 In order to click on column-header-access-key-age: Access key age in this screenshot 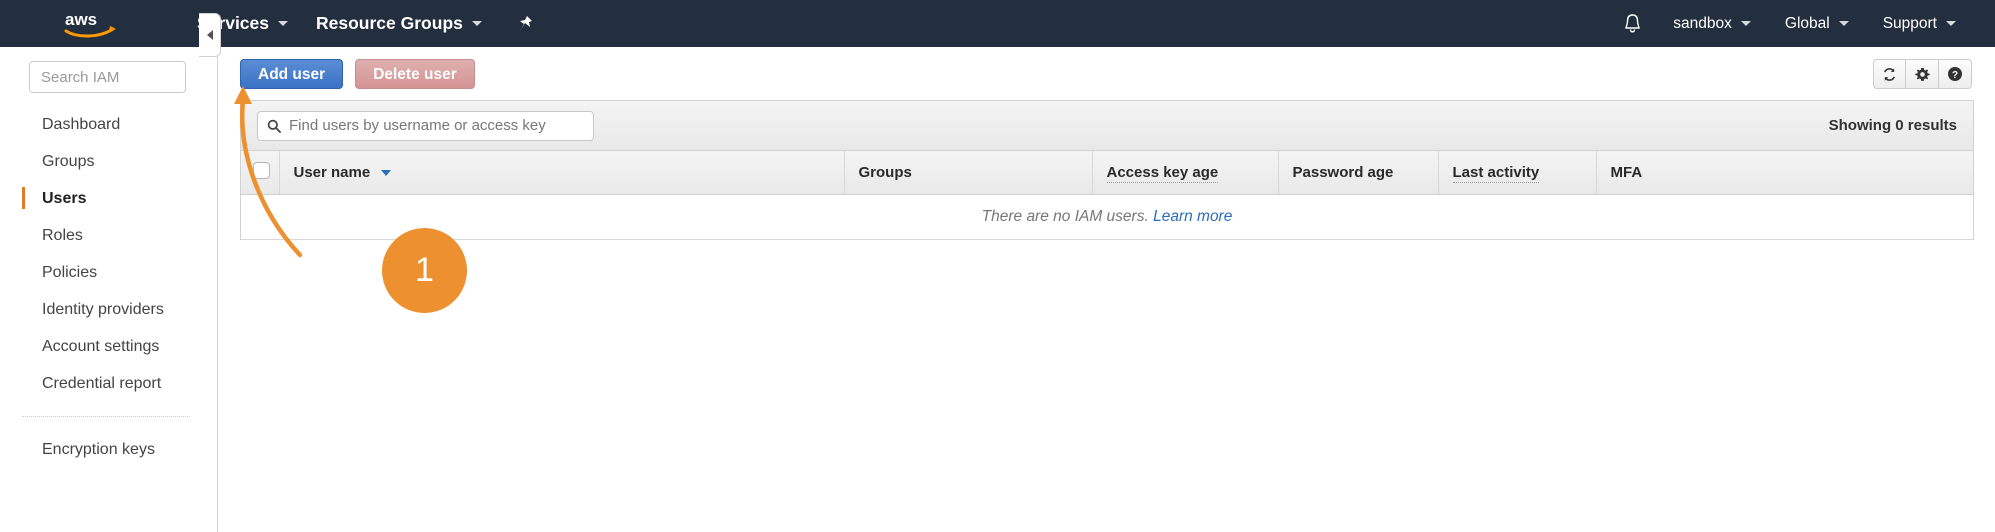, I will do `click(1185, 173)`.